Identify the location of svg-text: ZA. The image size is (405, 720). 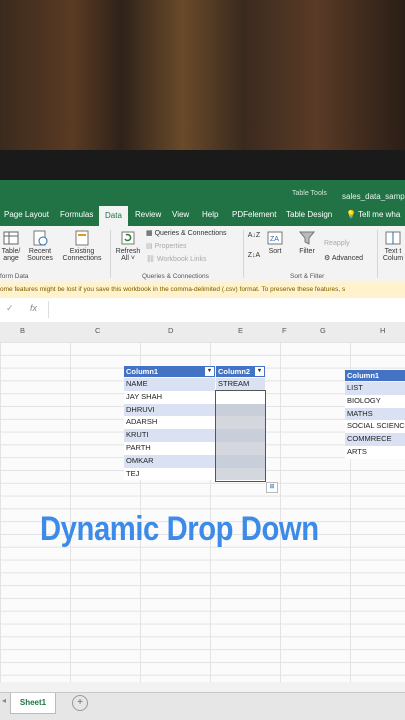
(274, 239).